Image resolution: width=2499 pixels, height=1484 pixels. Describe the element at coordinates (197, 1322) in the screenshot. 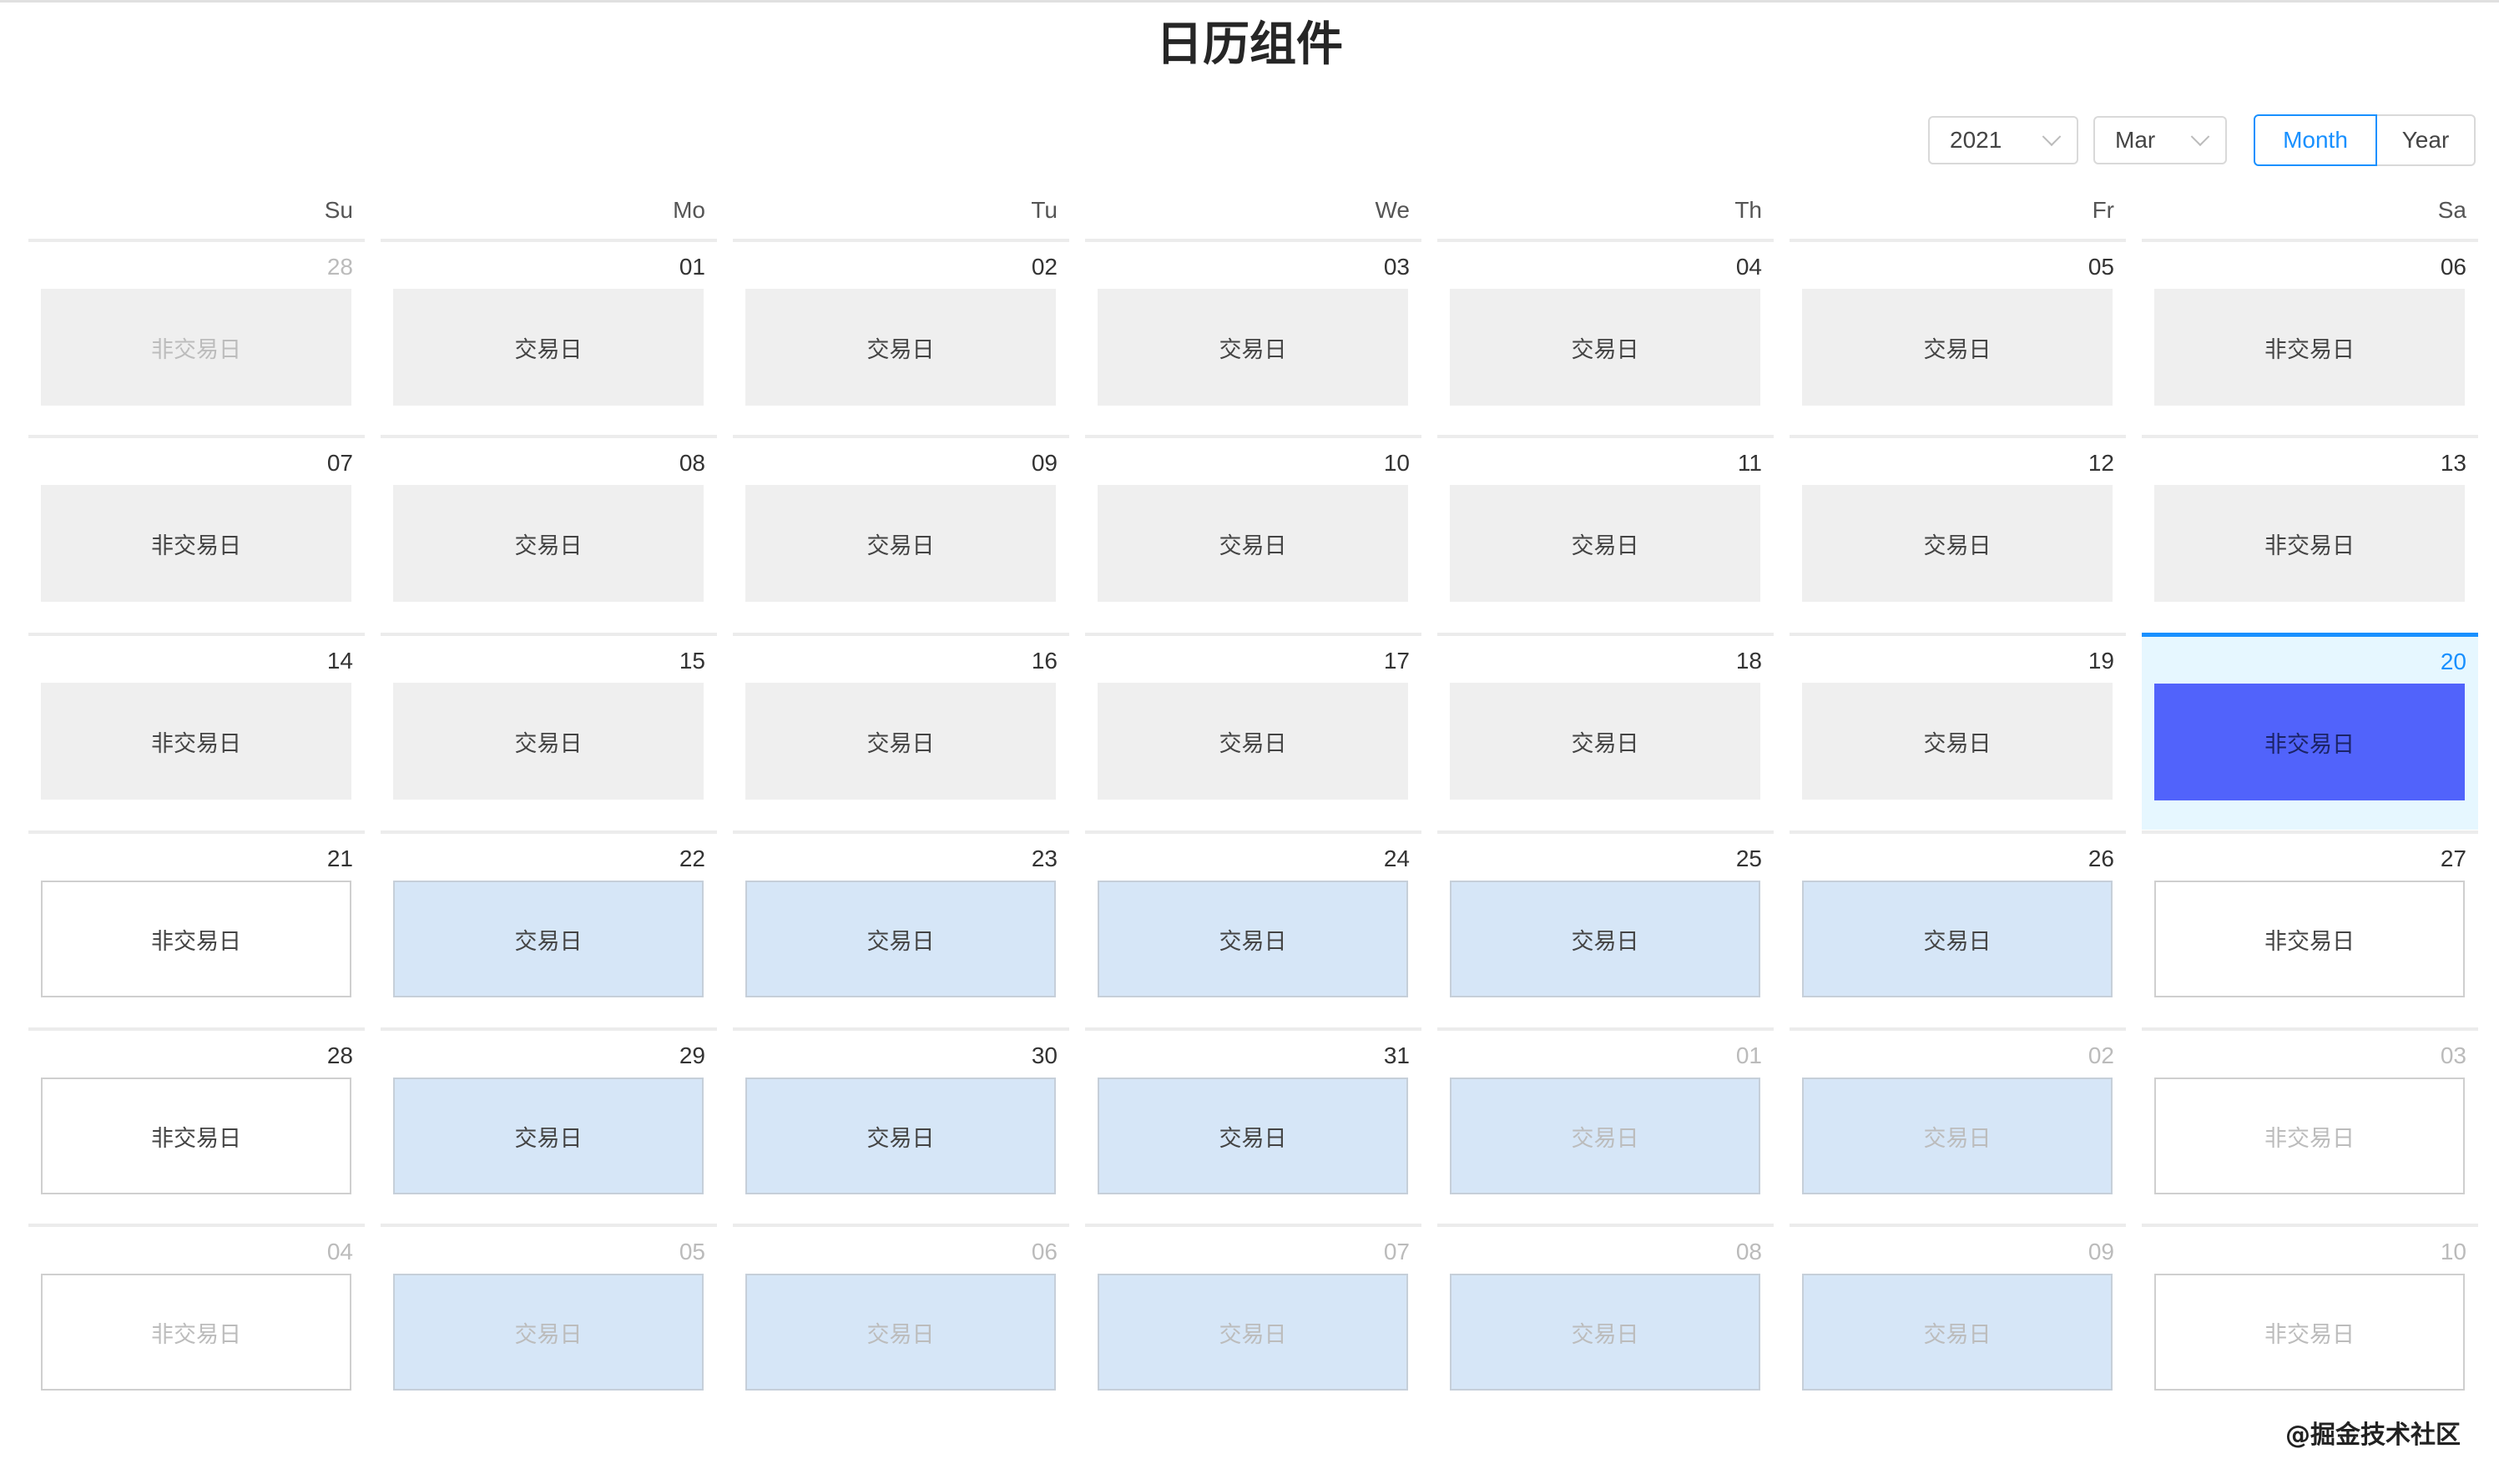

I see `calendar-cell: 04 非交易日` at that location.